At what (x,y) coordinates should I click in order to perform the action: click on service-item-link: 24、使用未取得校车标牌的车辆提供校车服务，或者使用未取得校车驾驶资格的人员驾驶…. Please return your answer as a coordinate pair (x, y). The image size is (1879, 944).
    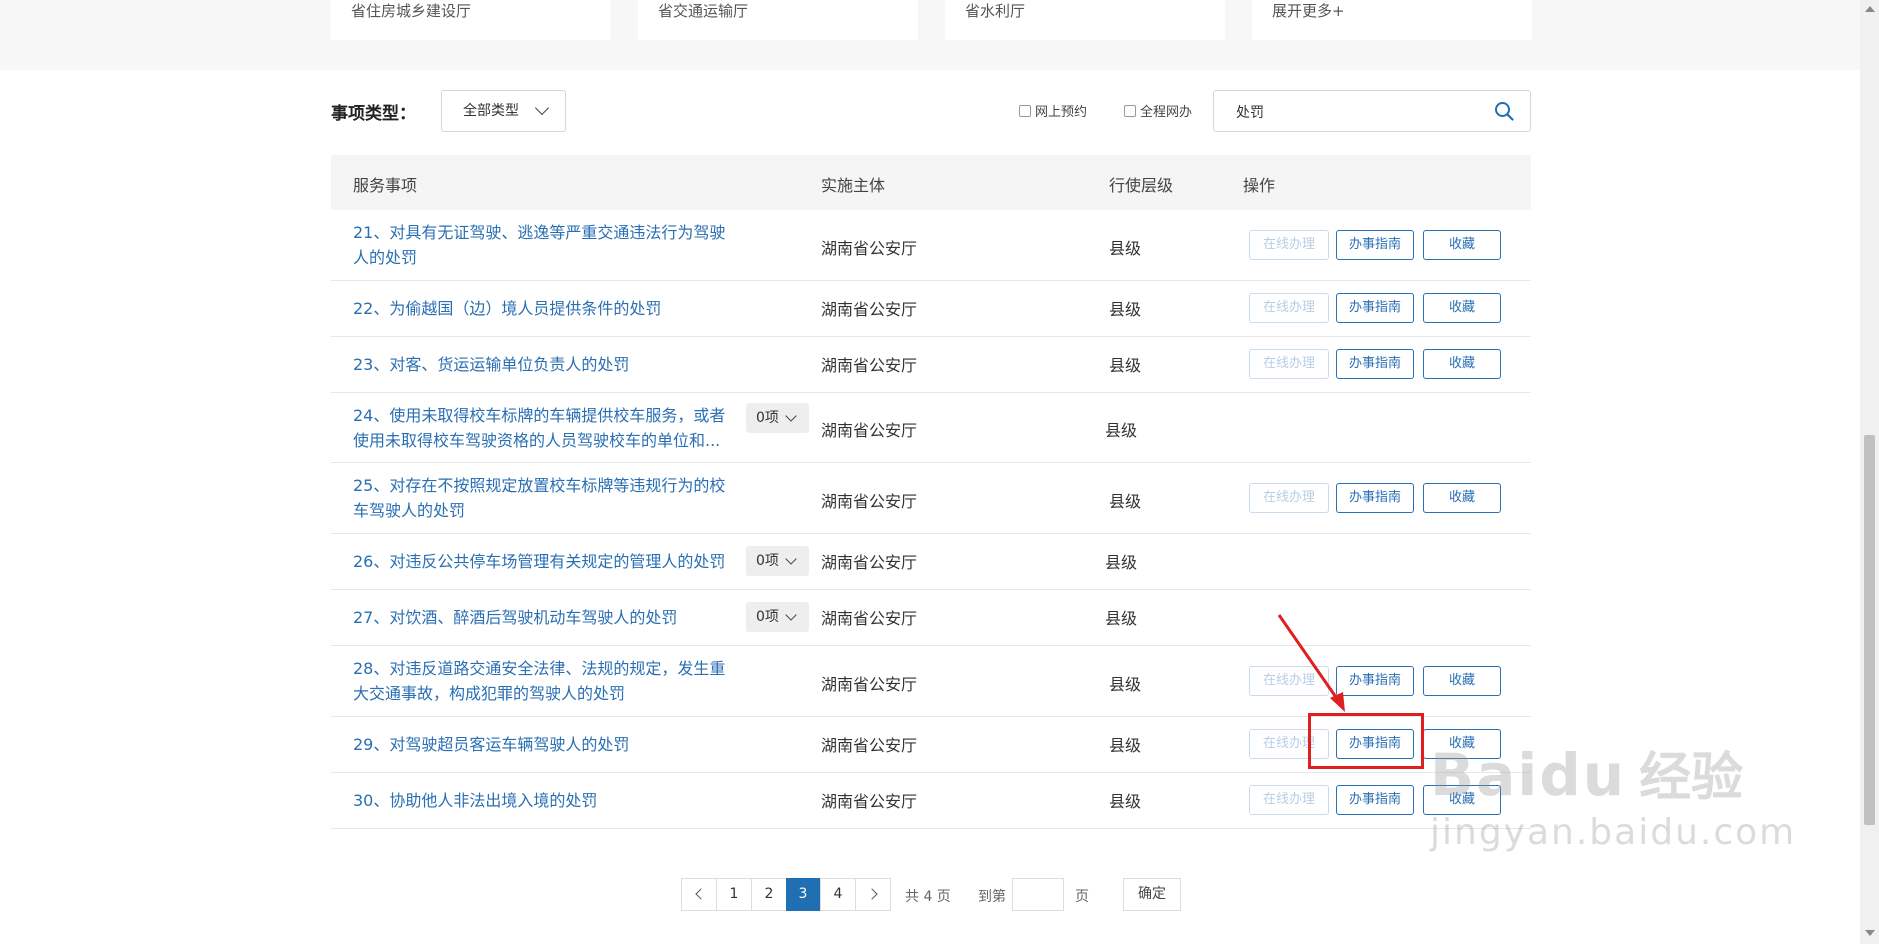
    Looking at the image, I should click on (543, 428).